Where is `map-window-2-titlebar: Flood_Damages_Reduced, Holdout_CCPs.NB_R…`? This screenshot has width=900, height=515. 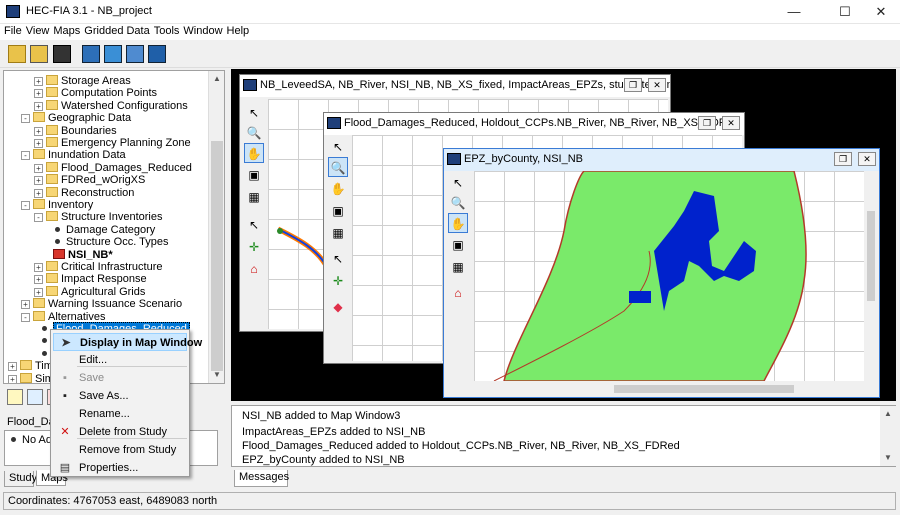 map-window-2-titlebar: Flood_Damages_Reduced, Holdout_CCPs.NB_R… is located at coordinates (534, 124).